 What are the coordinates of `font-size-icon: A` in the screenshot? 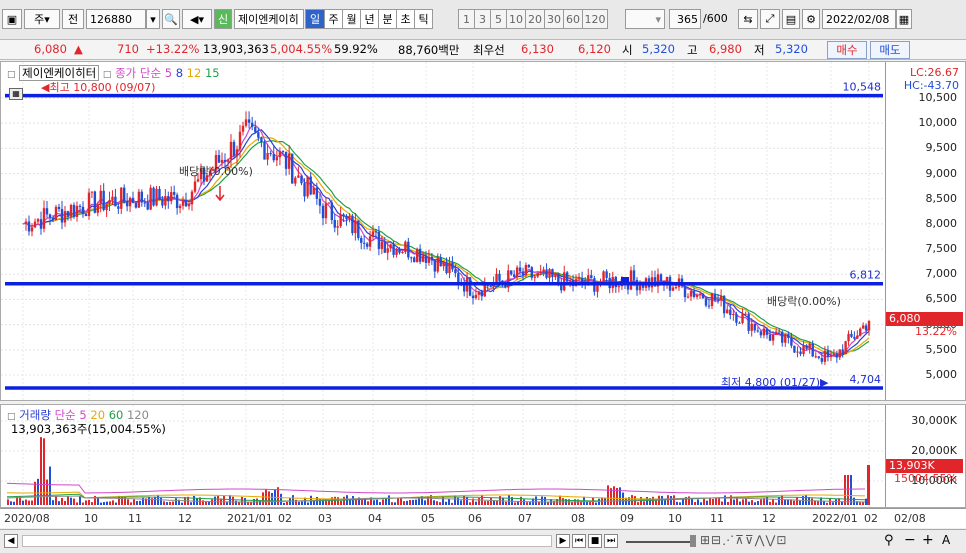 It's located at (946, 540).